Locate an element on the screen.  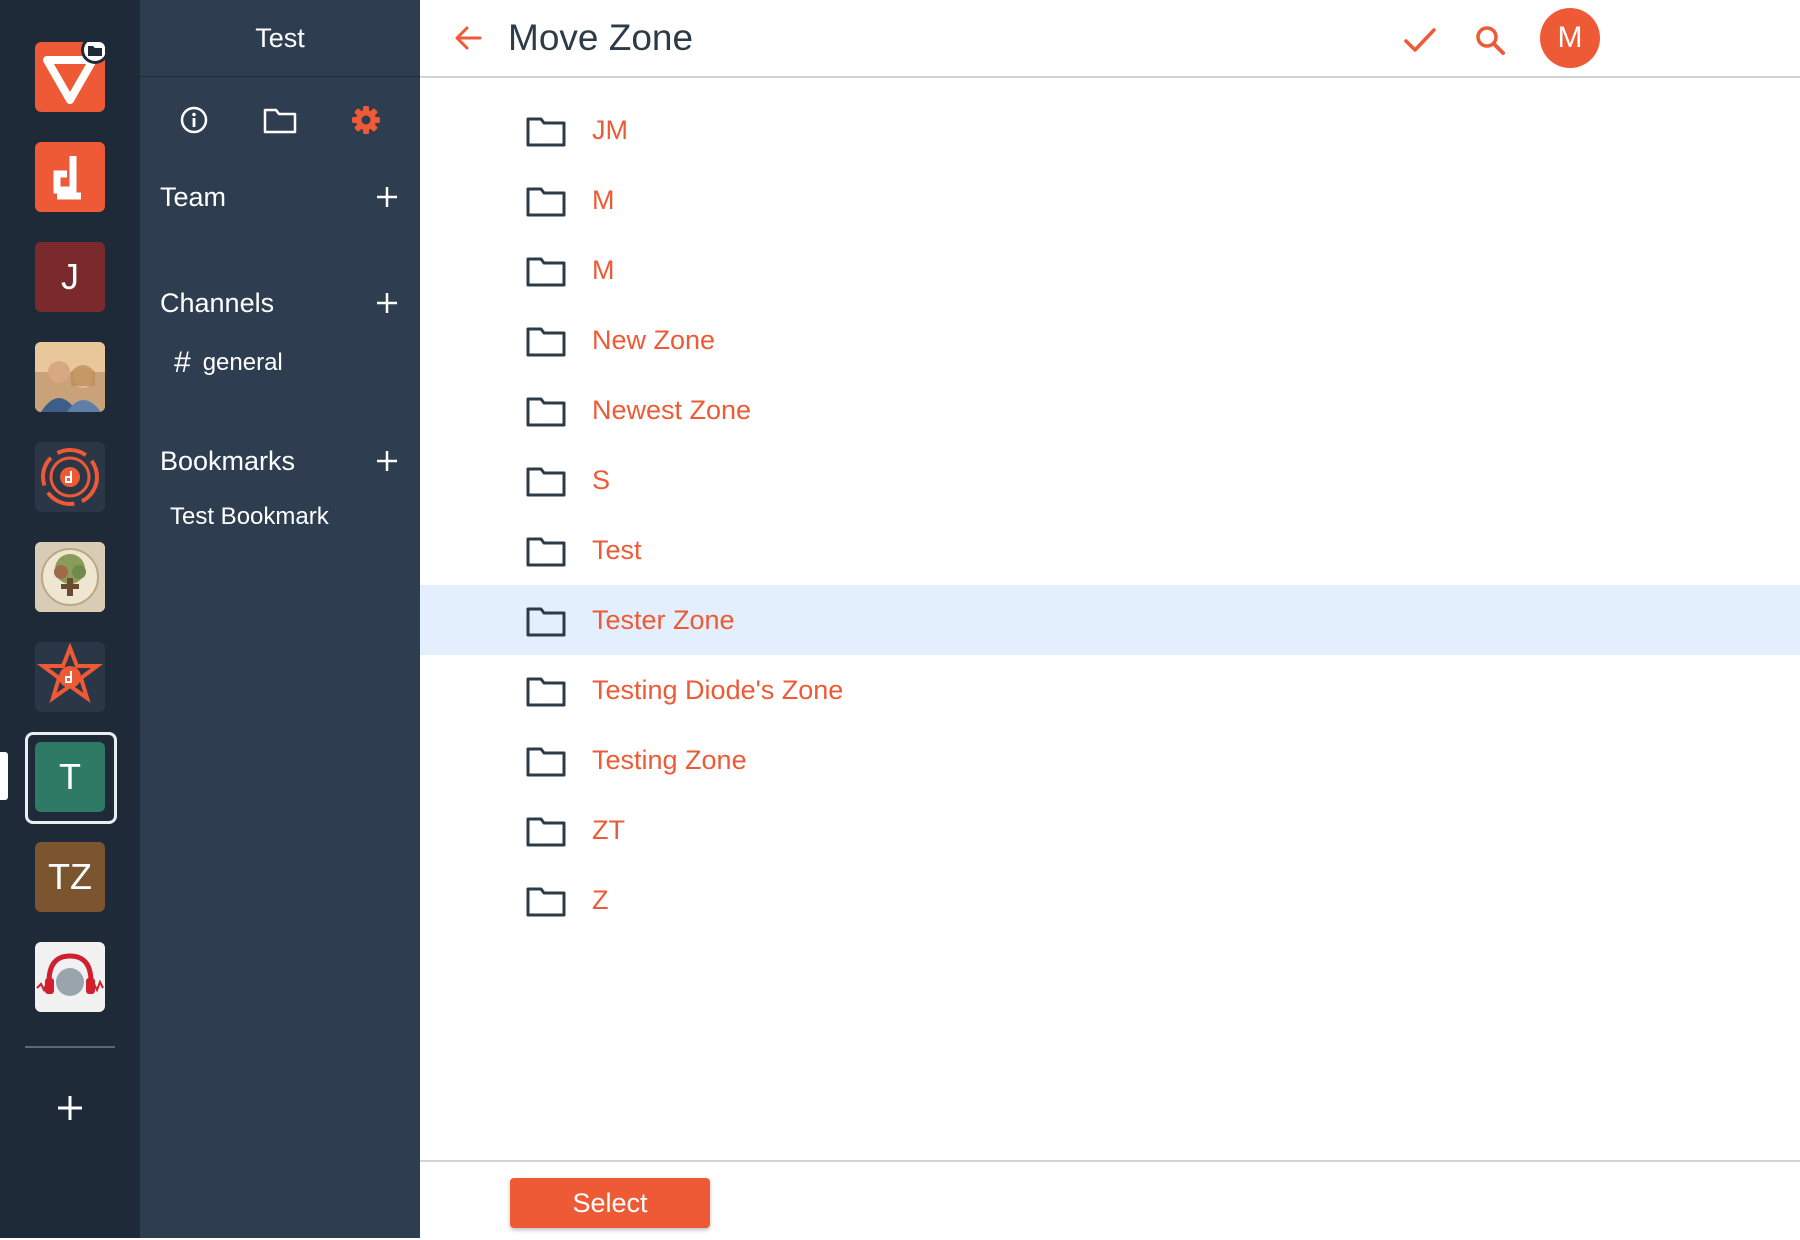
app-headphones is located at coordinates (70, 977).